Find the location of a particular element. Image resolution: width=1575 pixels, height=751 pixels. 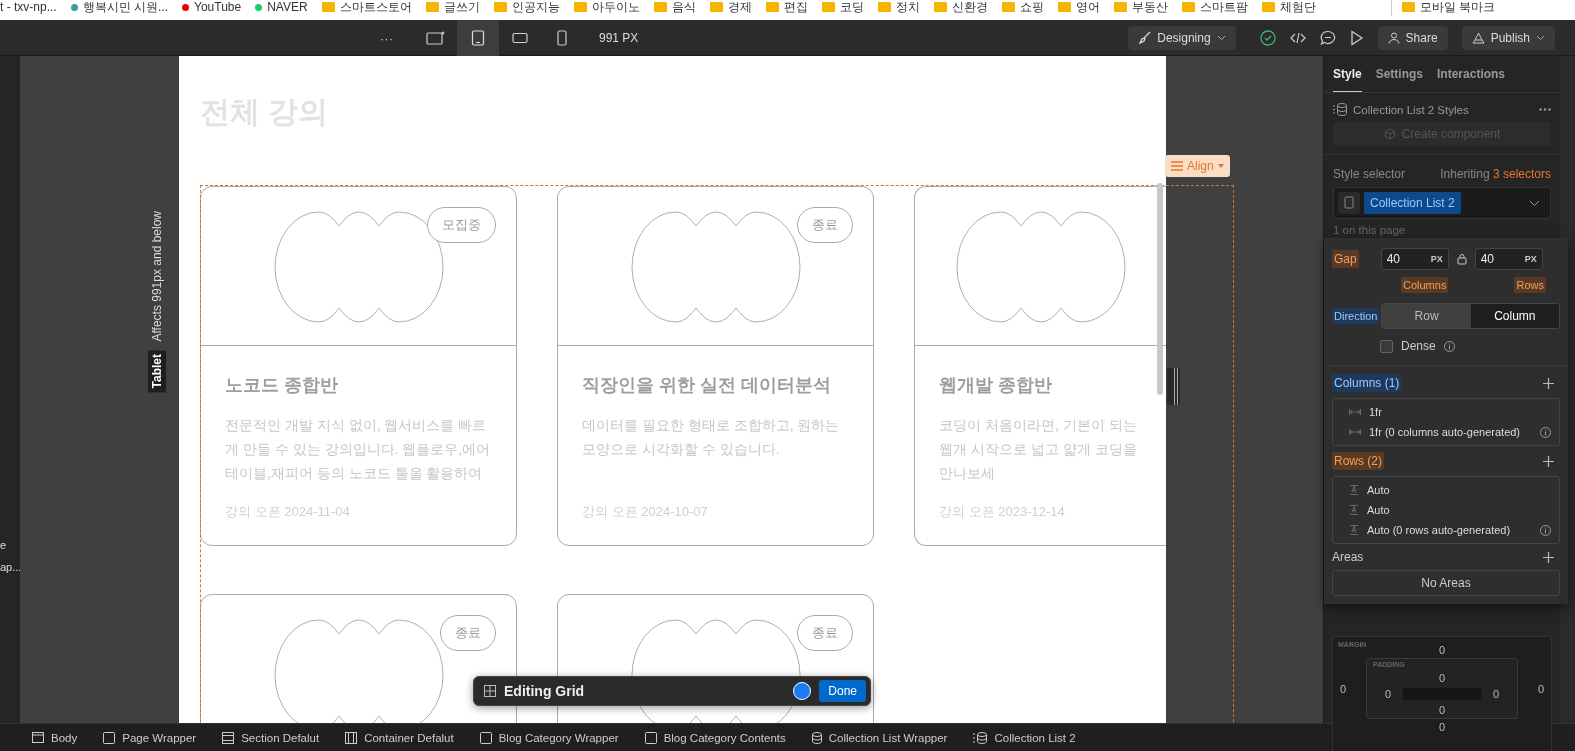

course-description: 코딩이 처음이라면, 기본이 되는 웹개 시작으로 넓고 얇게 코딩을 만나보세 is located at coordinates (1038, 449).